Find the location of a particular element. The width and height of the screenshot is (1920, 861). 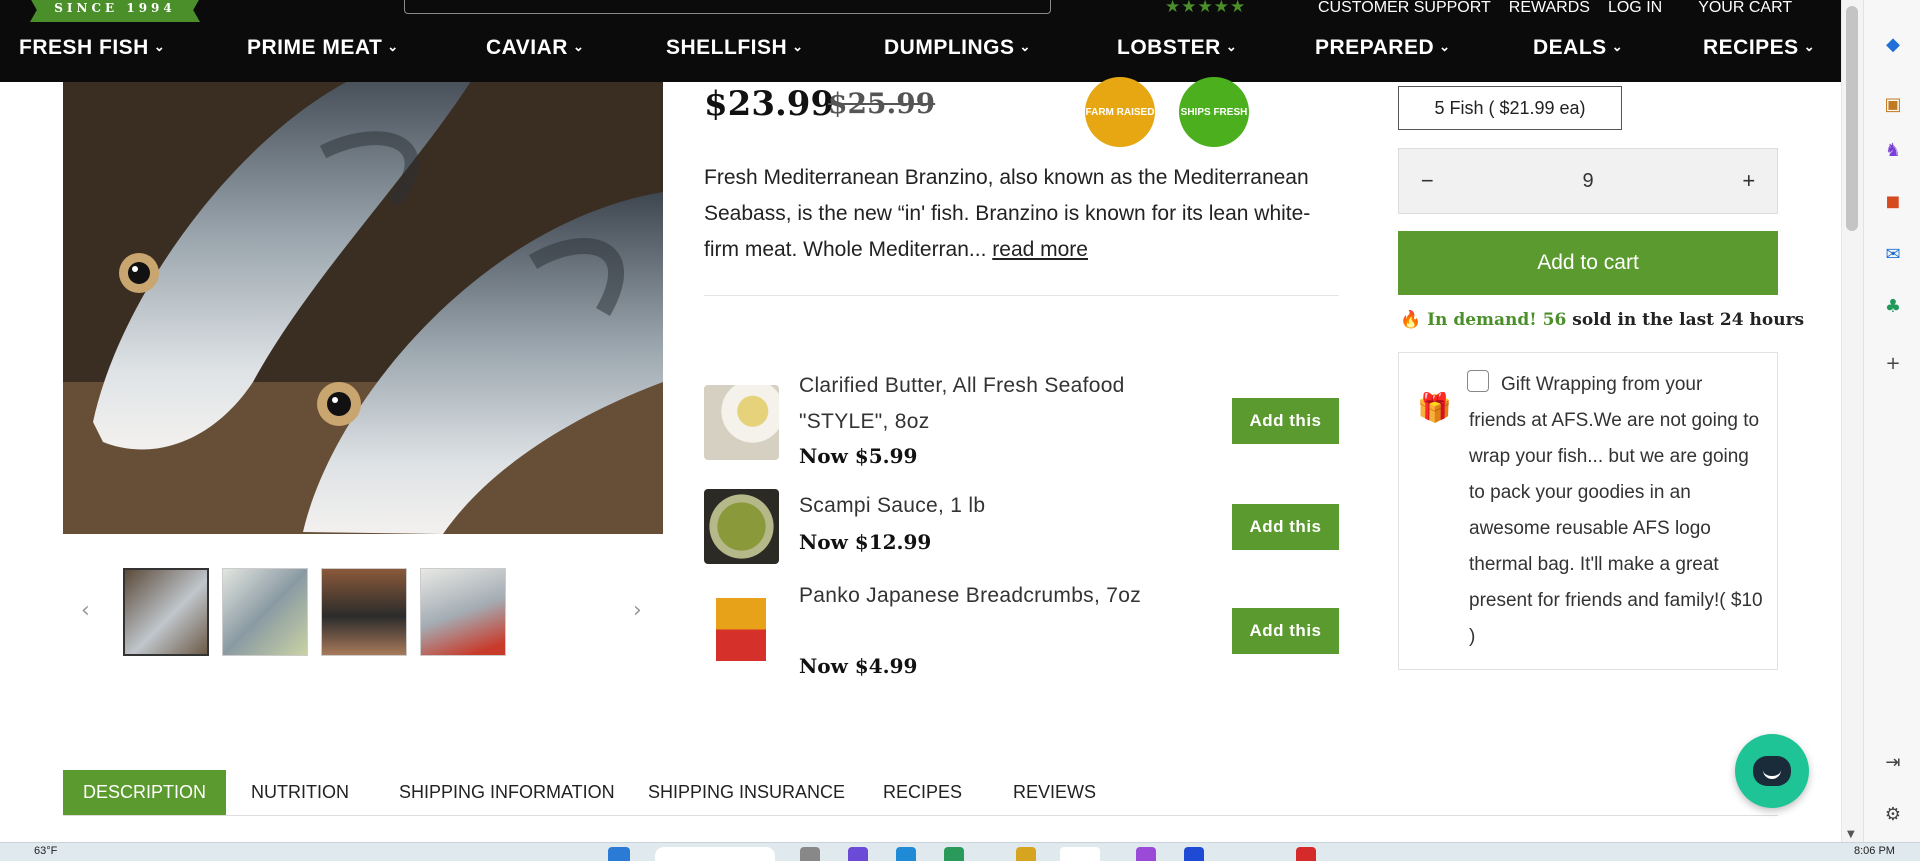

nav-fresh-fish: FRESH FISH ⌄ is located at coordinates (92, 48).